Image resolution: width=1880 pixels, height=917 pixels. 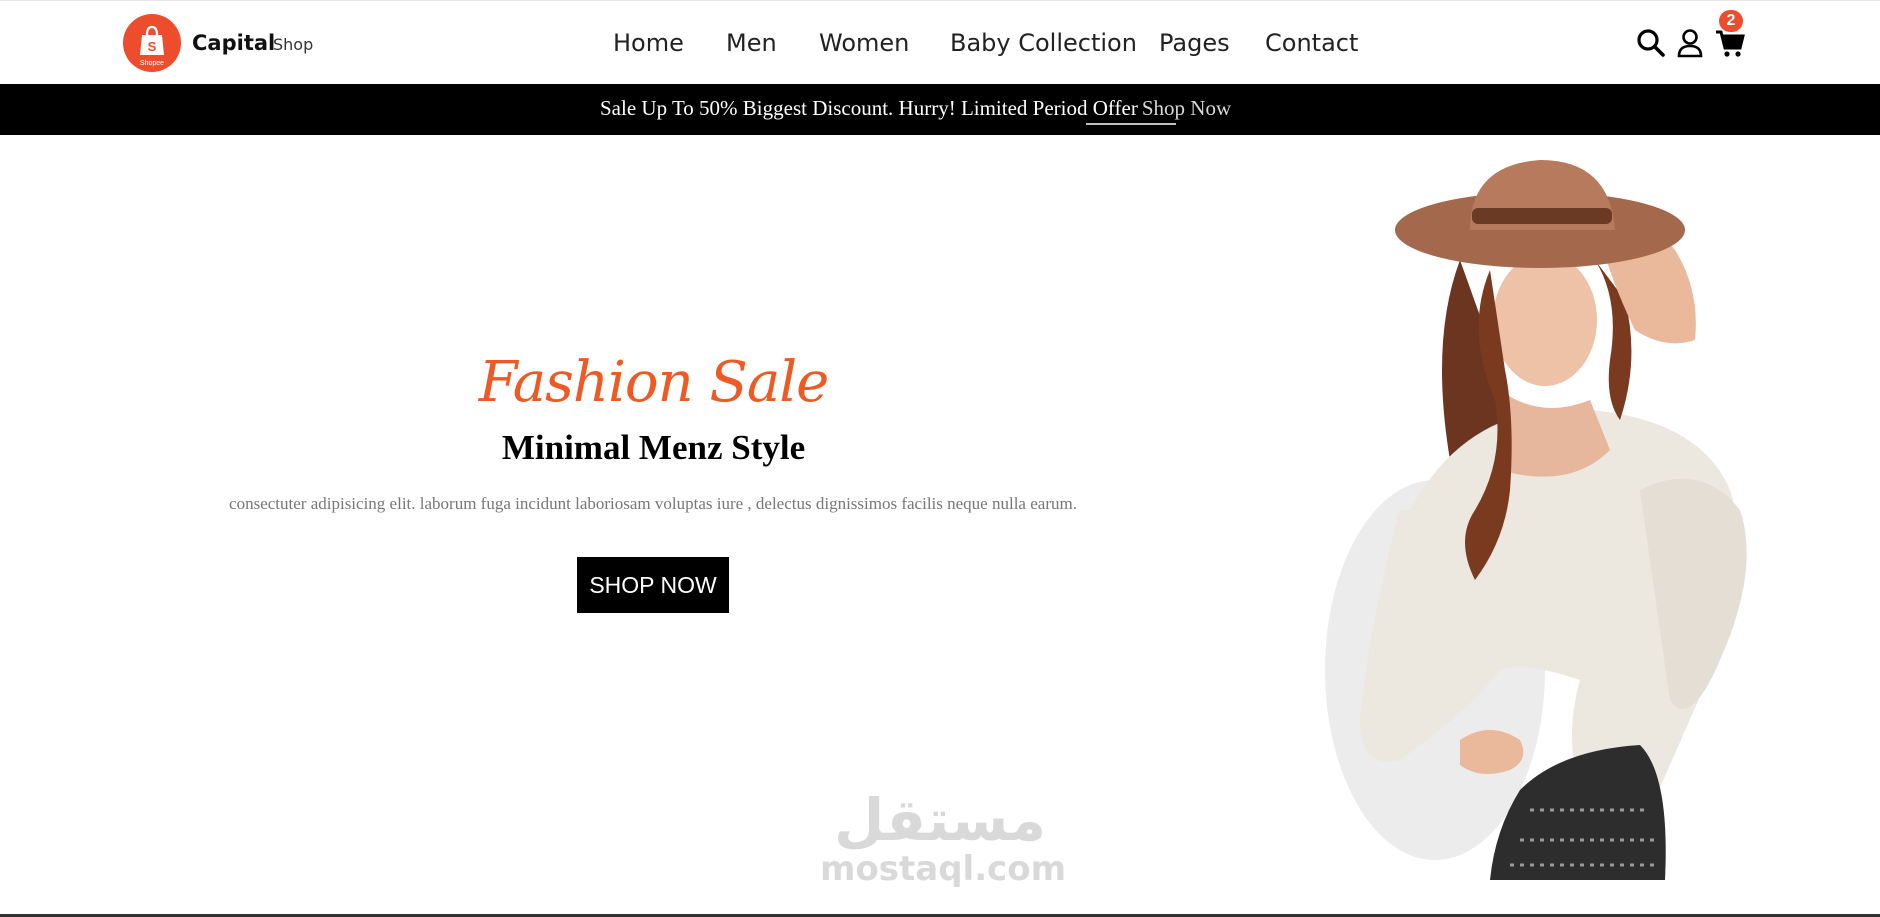 What do you see at coordinates (943, 869) in the screenshot?
I see `watermark-latin: mostaql.com` at bounding box center [943, 869].